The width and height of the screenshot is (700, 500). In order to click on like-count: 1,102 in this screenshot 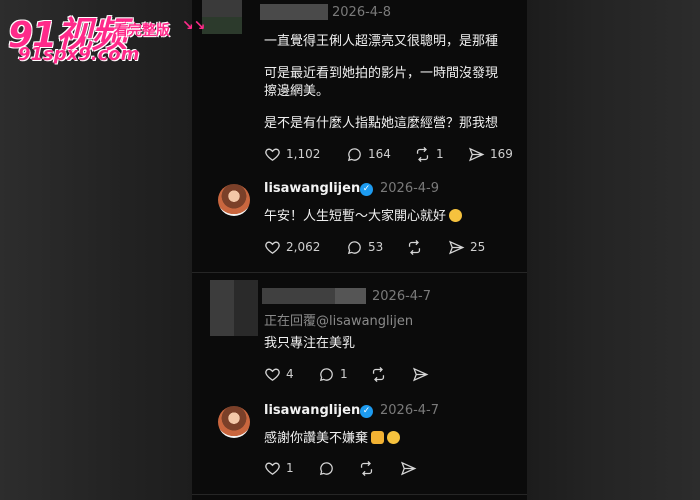, I will do `click(303, 154)`.